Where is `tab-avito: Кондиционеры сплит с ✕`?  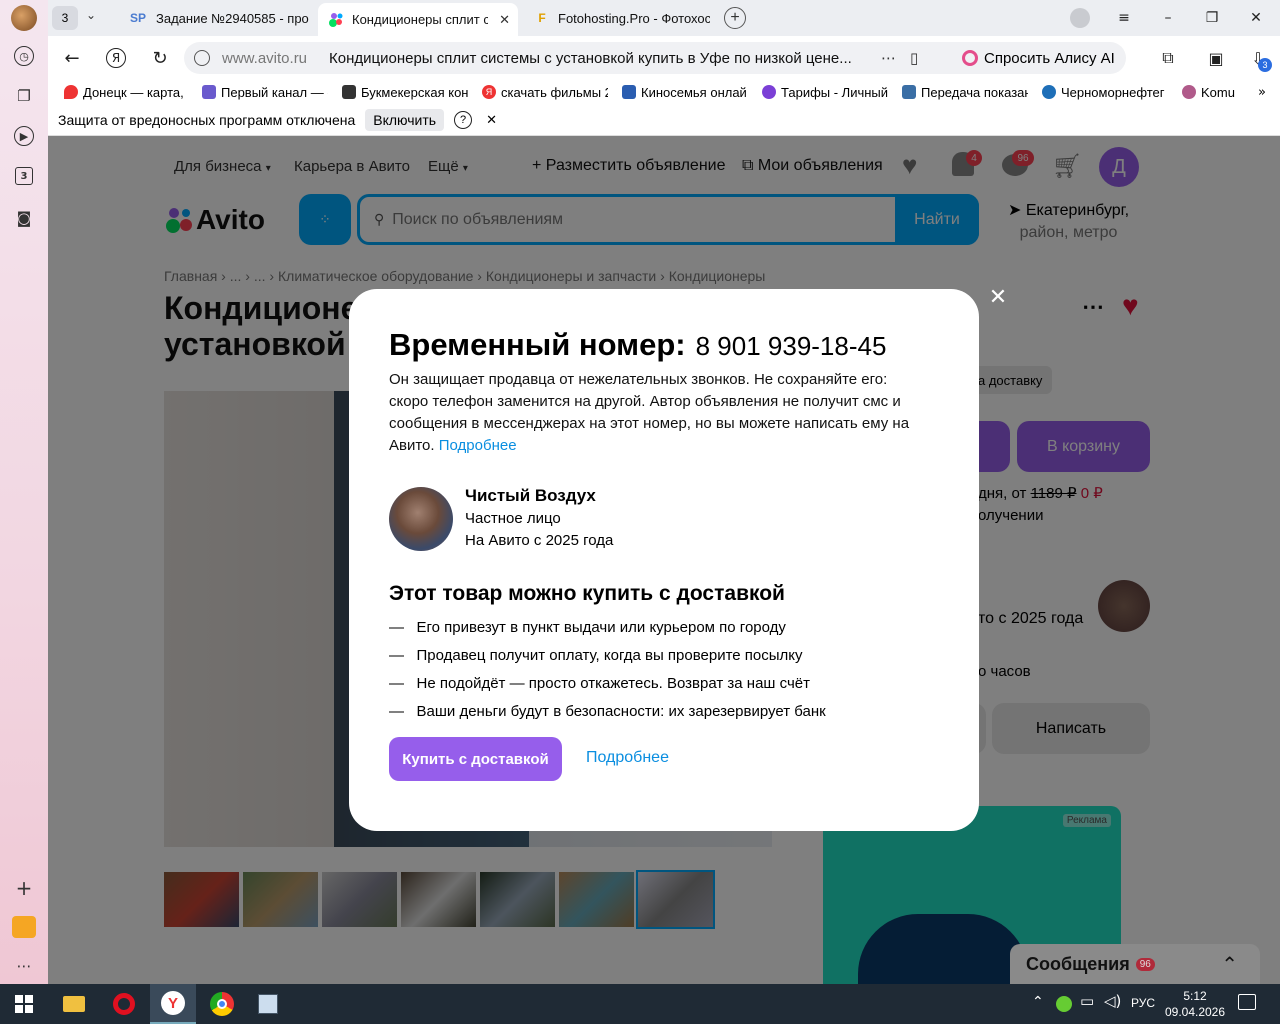 tab-avito: Кондиционеры сплит с ✕ is located at coordinates (418, 19).